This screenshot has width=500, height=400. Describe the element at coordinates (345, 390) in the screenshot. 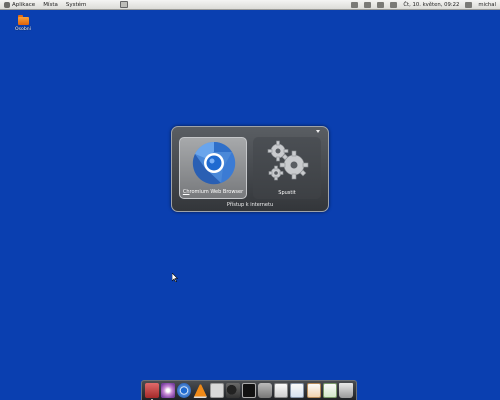

I see `trash-icon` at that location.